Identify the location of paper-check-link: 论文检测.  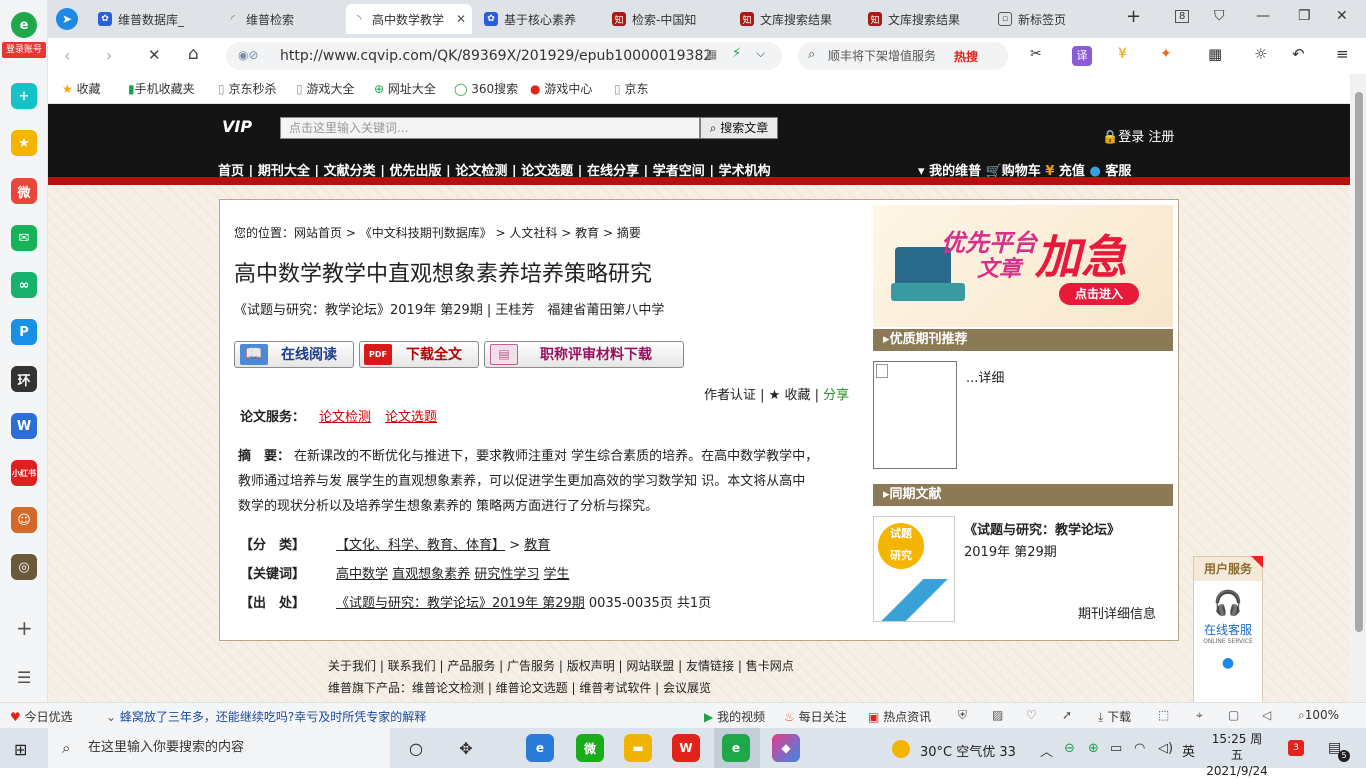
(345, 415).